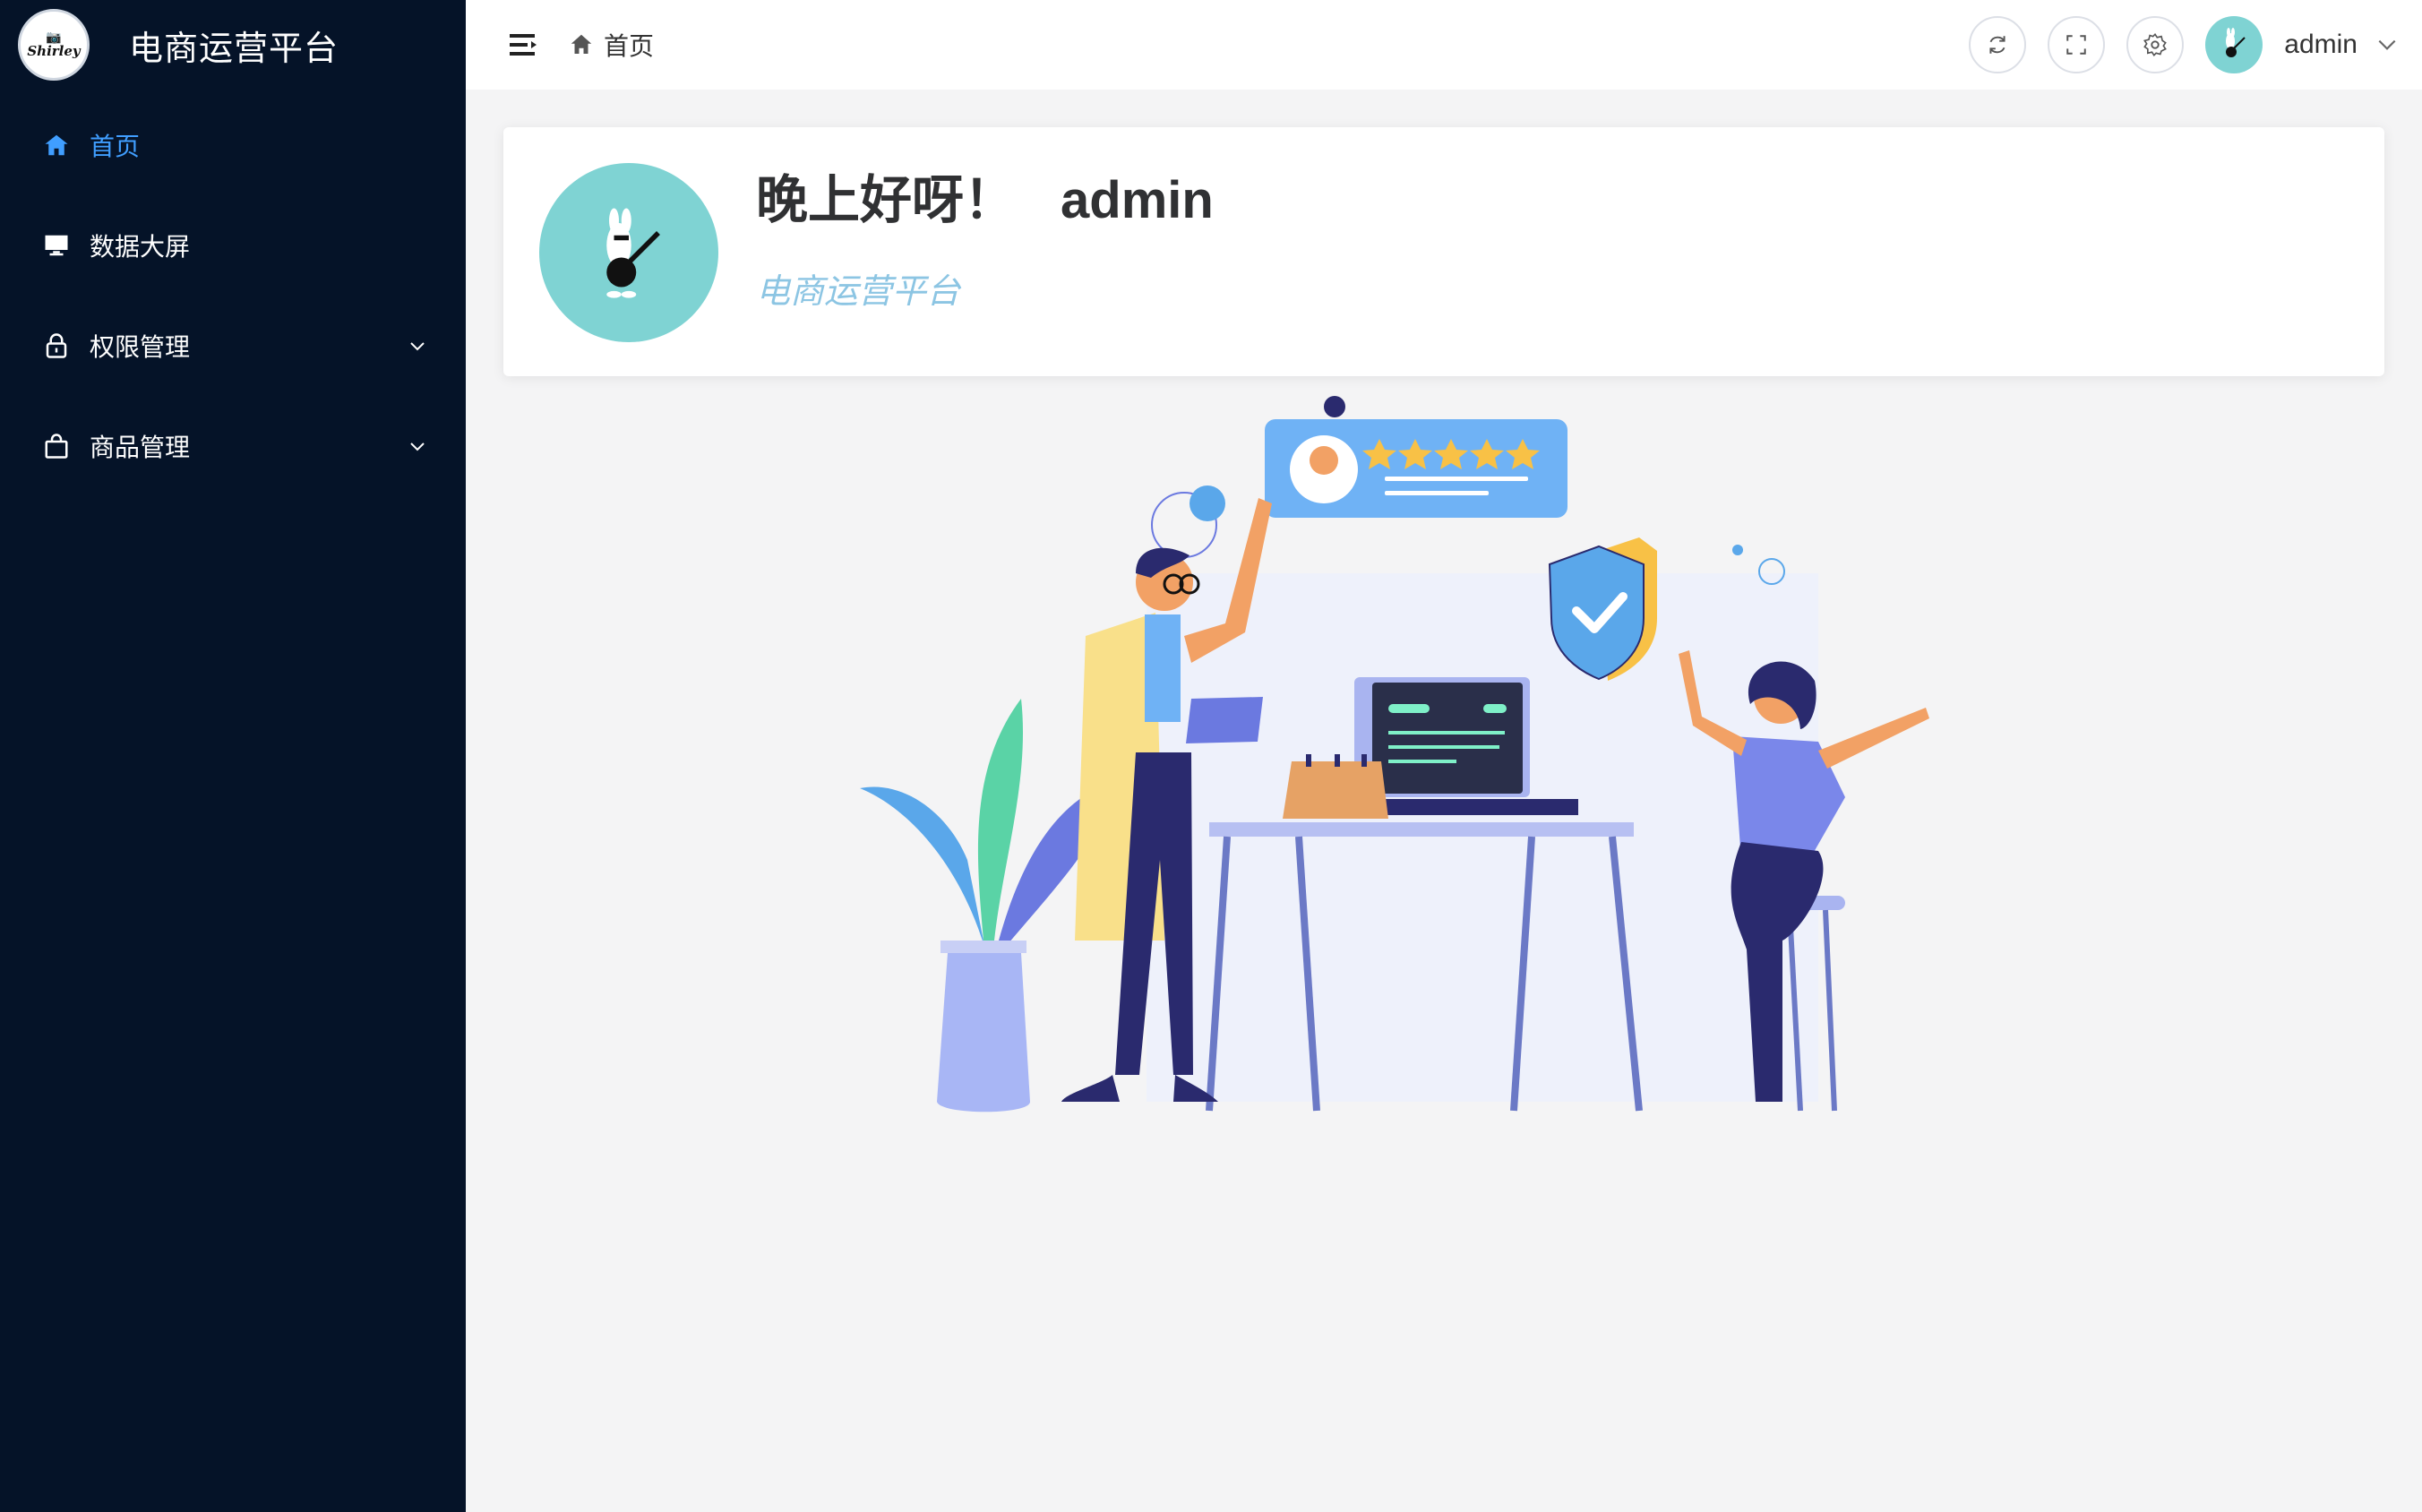 This screenshot has width=2422, height=1512. Describe the element at coordinates (54, 37) in the screenshot. I see `camera-icon: 📷` at that location.